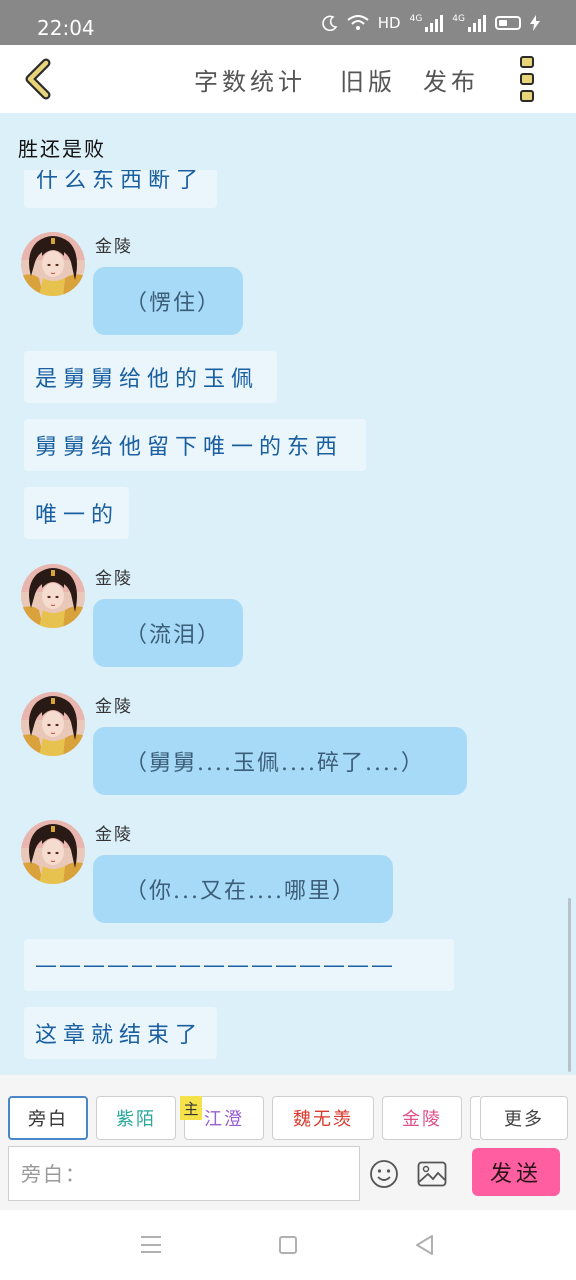  Describe the element at coordinates (425, 1245) in the screenshot. I see `back-triangle-icon` at that location.